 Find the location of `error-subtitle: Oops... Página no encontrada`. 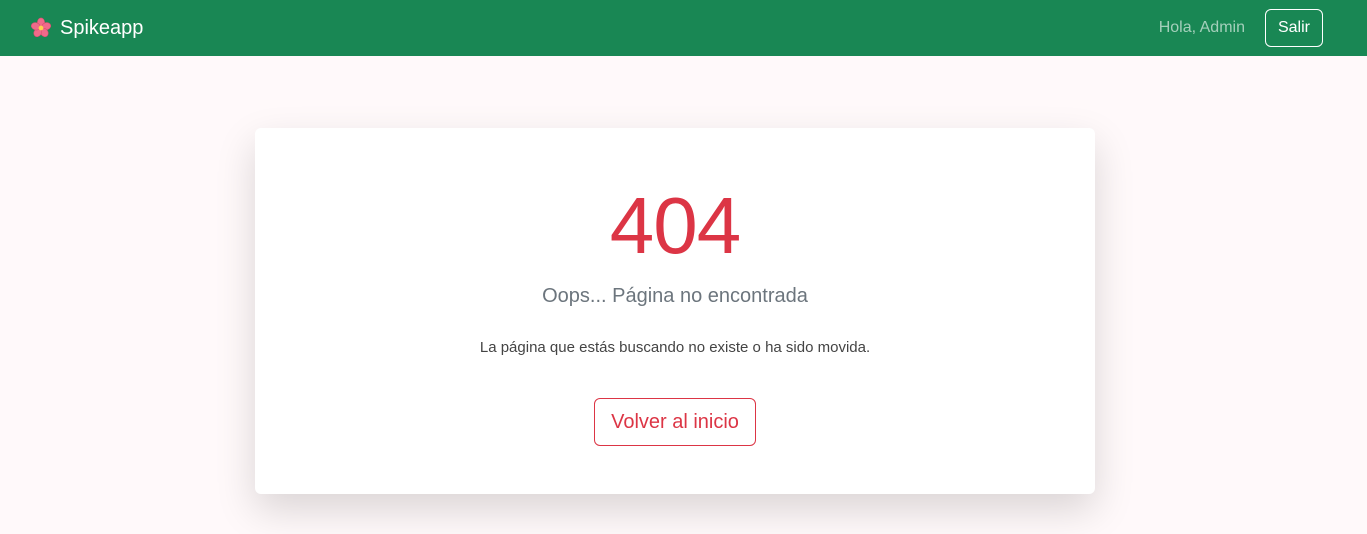

error-subtitle: Oops... Página no encontrada is located at coordinates (675, 296).